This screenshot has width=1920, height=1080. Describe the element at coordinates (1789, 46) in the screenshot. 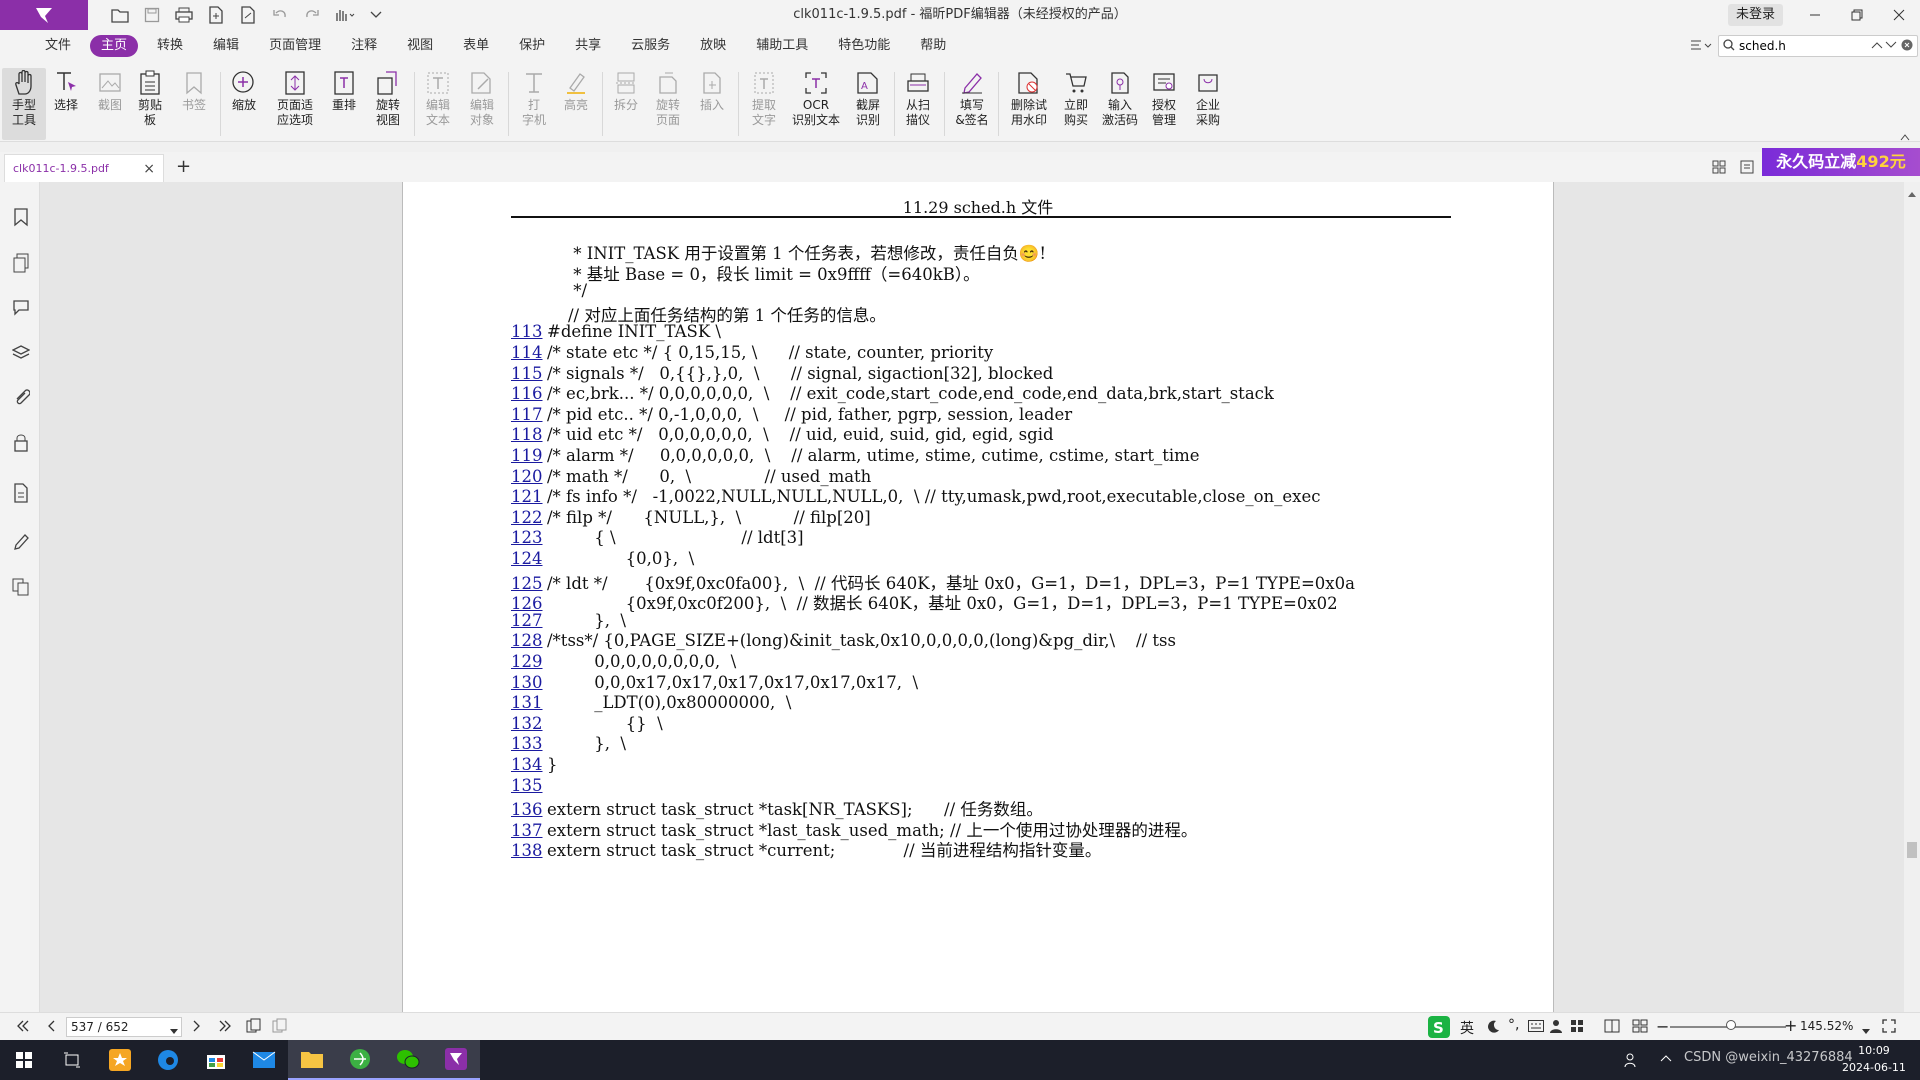

I see `search-input` at that location.